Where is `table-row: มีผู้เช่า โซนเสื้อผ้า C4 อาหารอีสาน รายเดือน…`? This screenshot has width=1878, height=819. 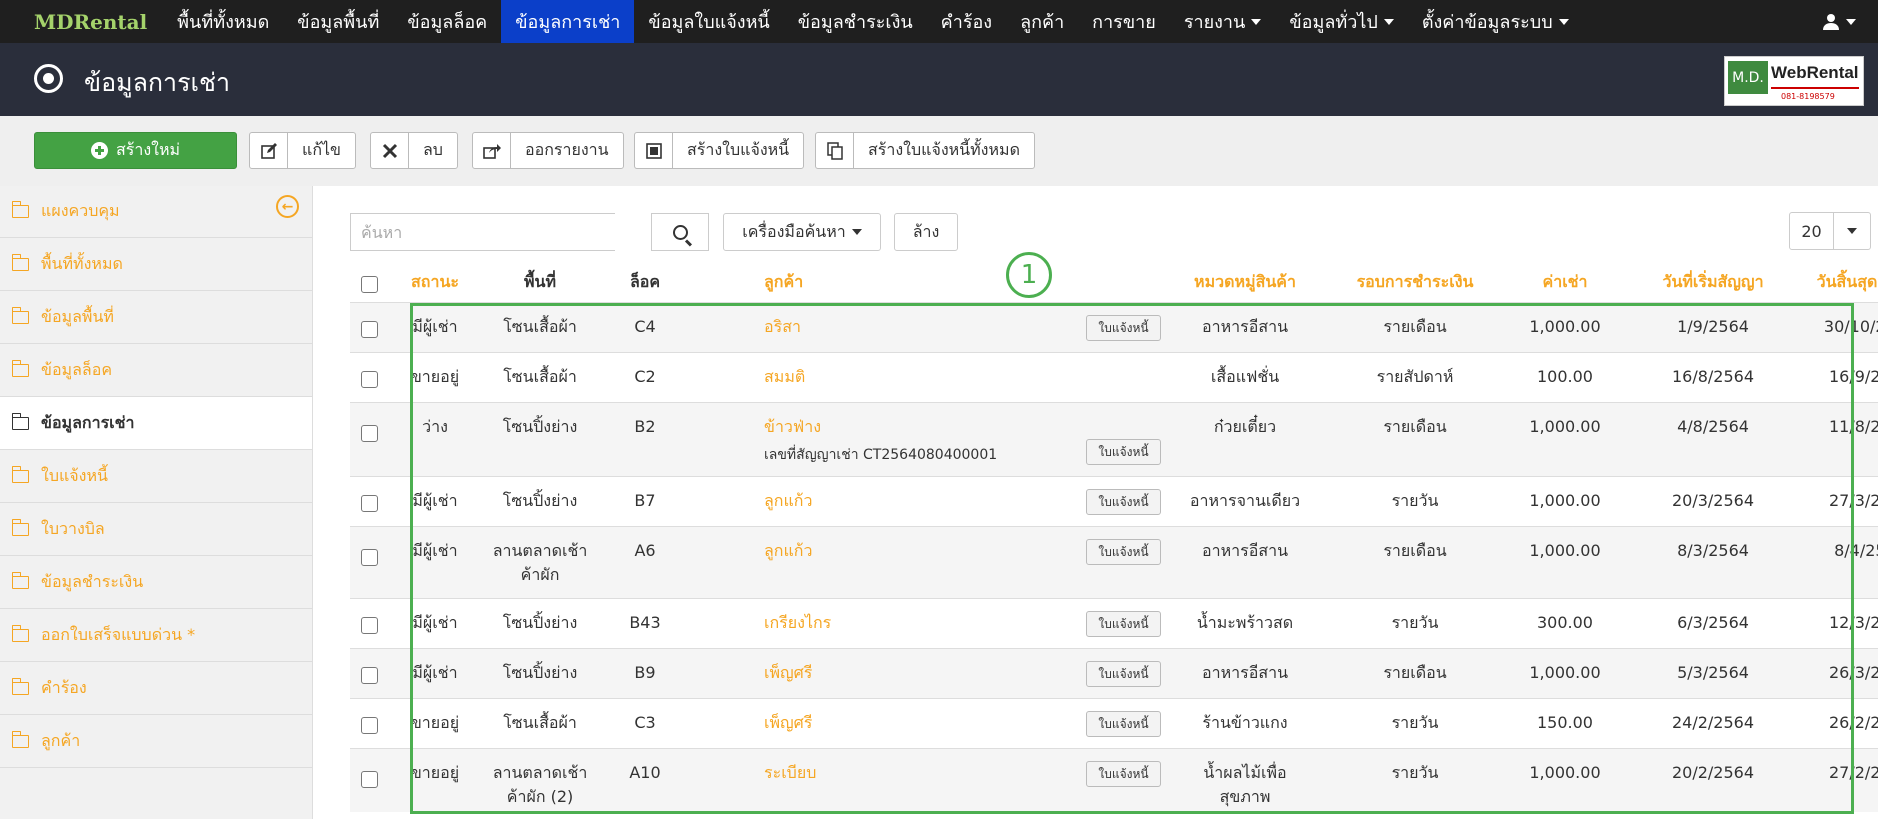 table-row: มีผู้เช่า โซนเสื้อผ้า C4 อาหารอีสาน รายเดือน… is located at coordinates (1114, 327).